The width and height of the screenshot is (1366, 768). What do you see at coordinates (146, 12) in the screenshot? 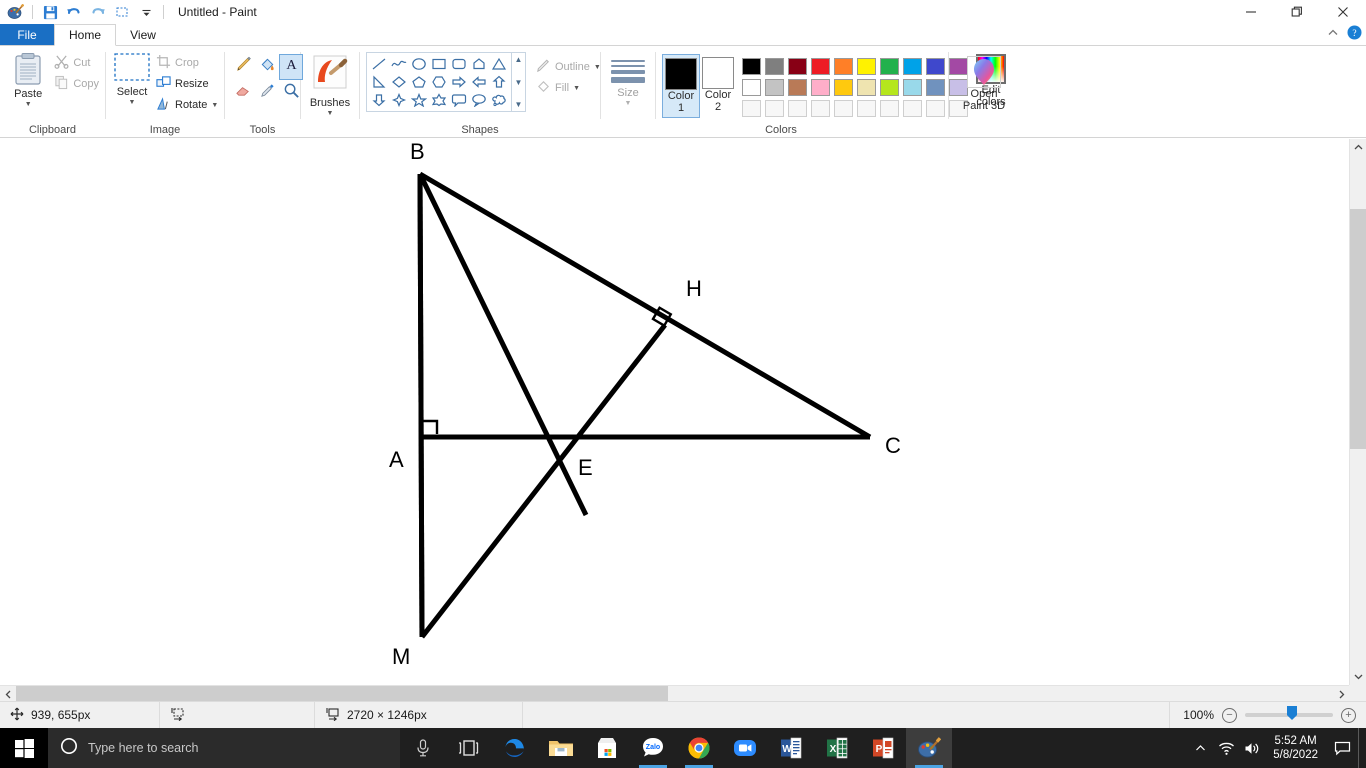
I see `customize-dropdown-icon` at bounding box center [146, 12].